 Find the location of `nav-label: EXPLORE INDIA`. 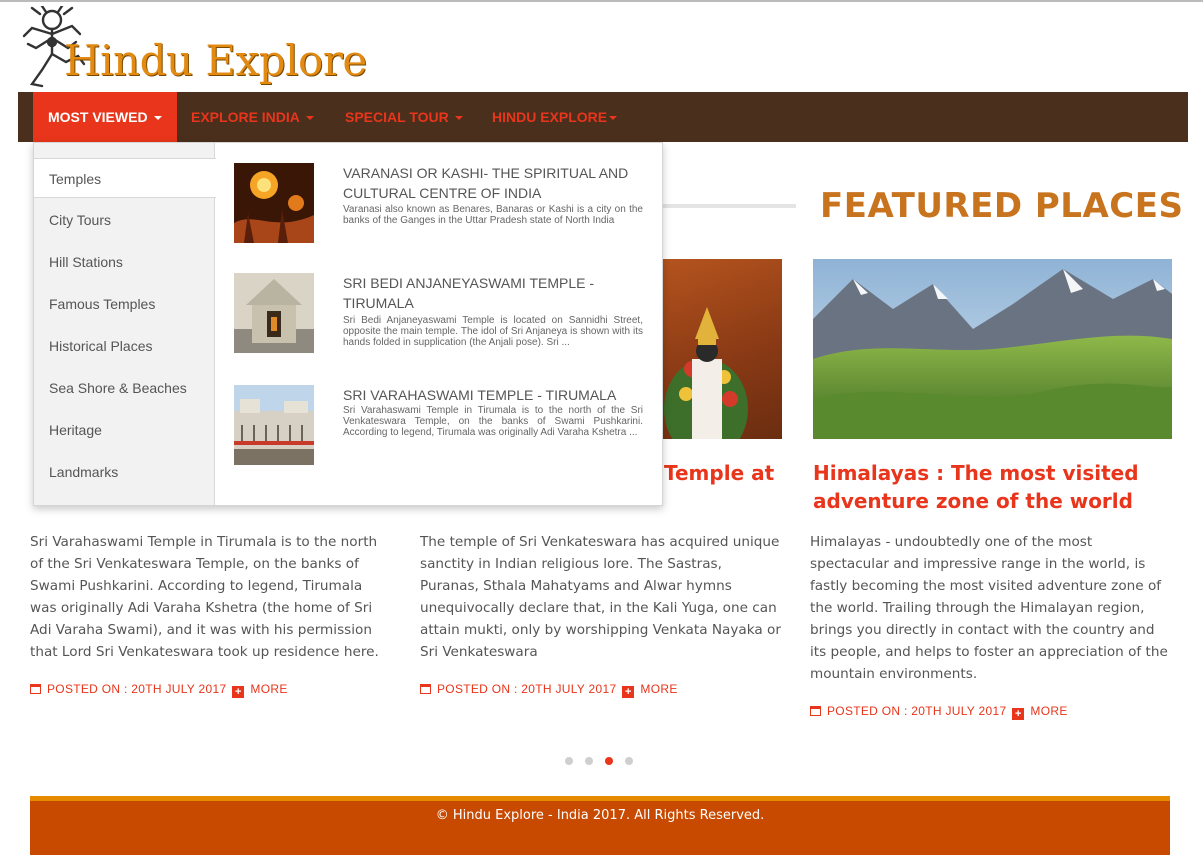

nav-label: EXPLORE INDIA is located at coordinates (245, 117).